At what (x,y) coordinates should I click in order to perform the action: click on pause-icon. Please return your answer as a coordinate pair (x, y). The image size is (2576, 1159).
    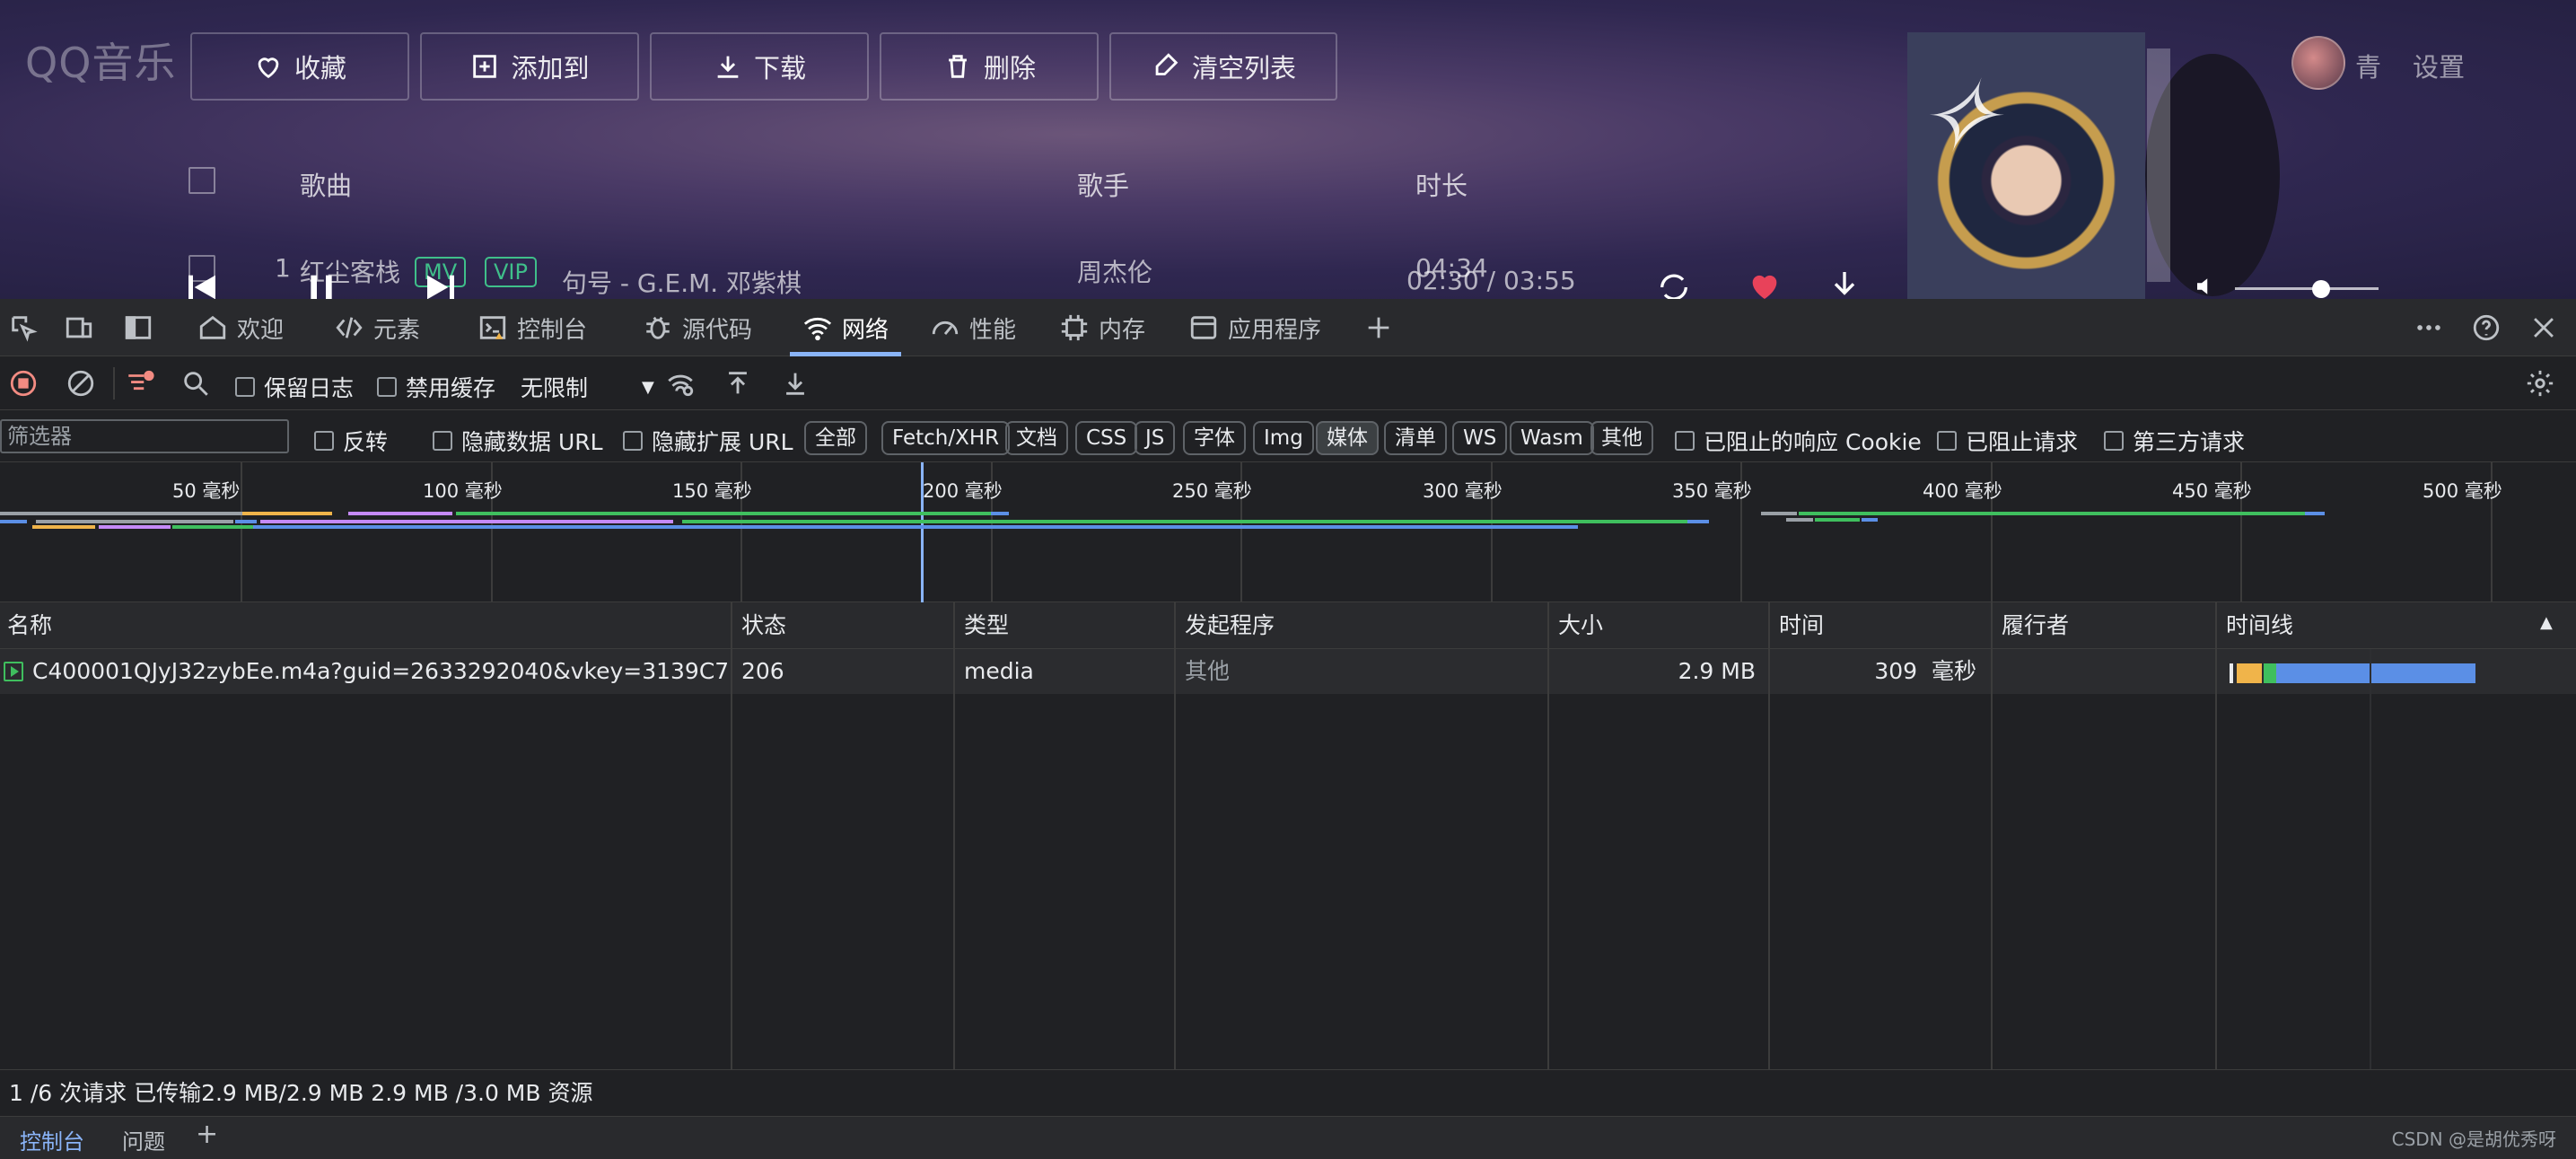
    Looking at the image, I should click on (321, 284).